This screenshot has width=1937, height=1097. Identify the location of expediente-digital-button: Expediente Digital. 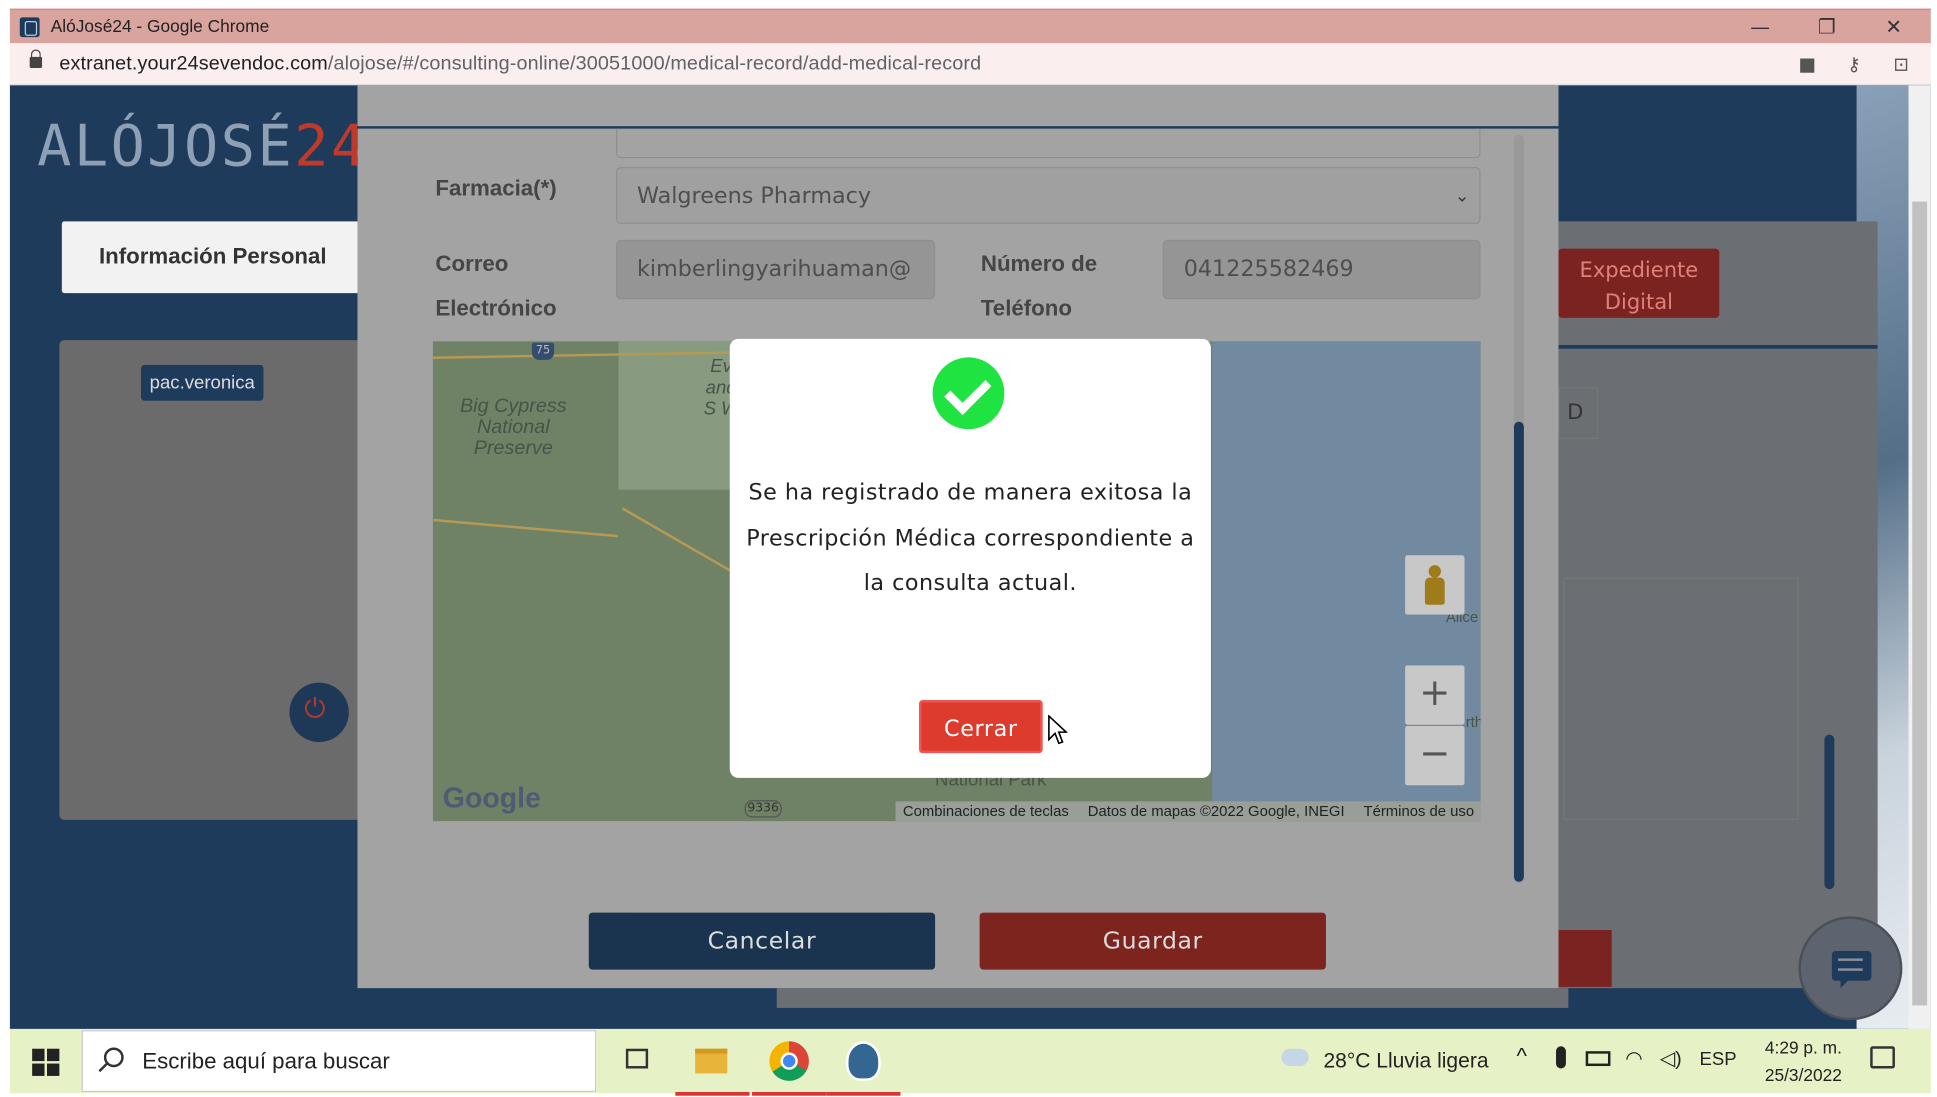
(1639, 283).